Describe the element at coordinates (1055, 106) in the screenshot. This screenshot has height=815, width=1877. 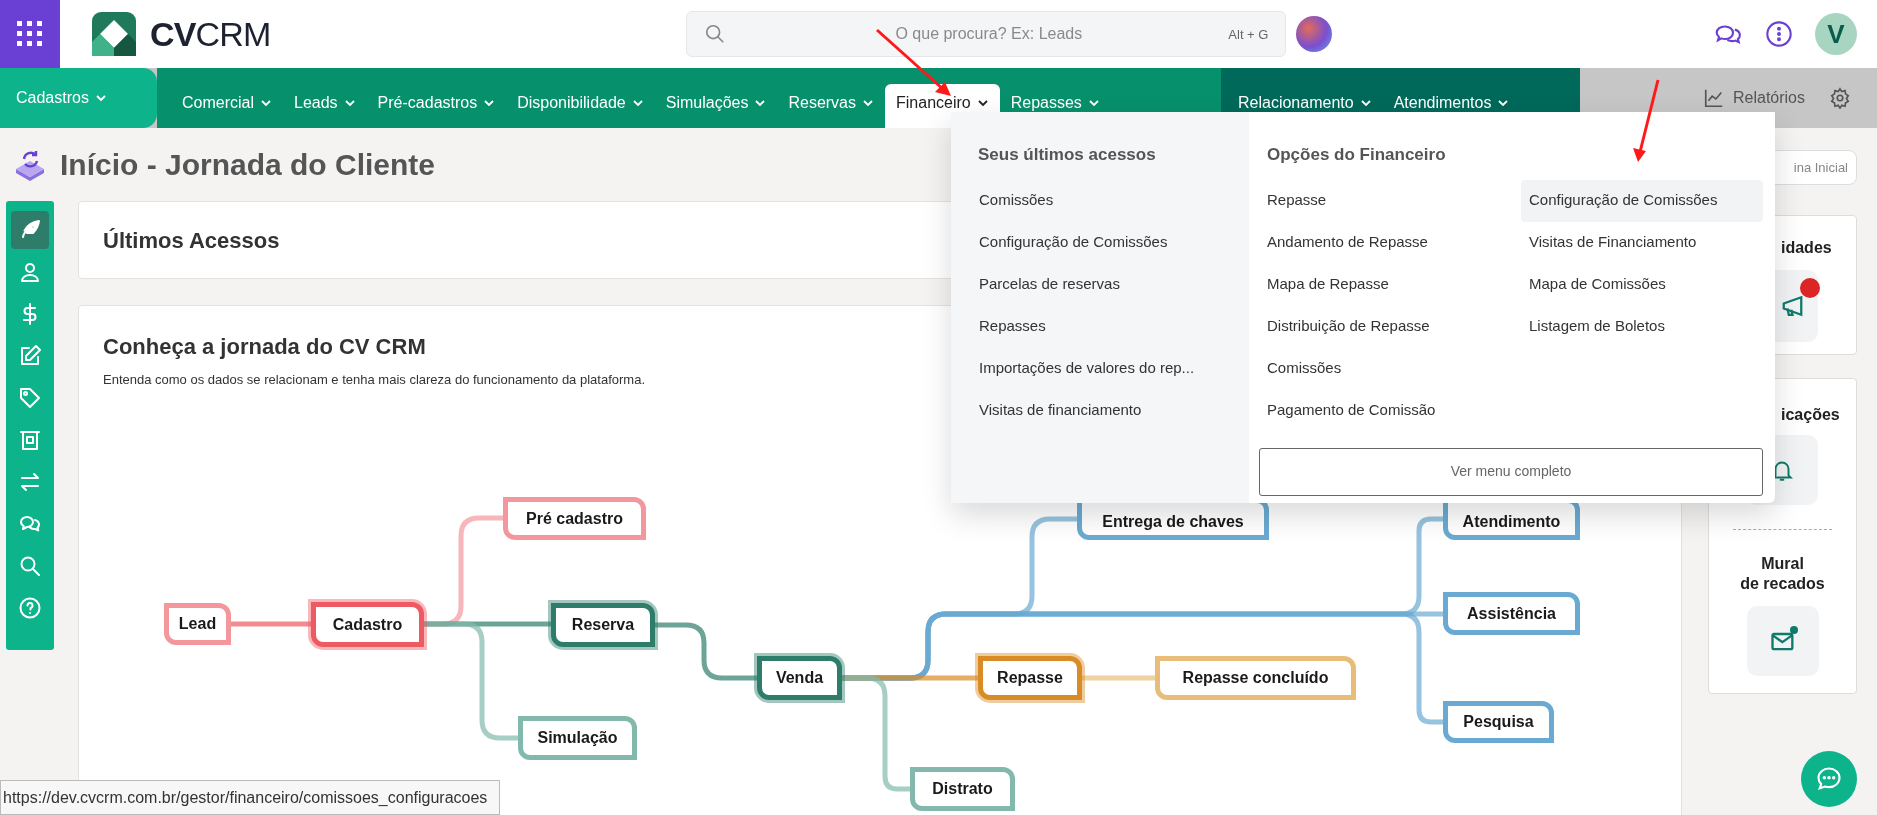
I see `nav-tab: Repasses` at that location.